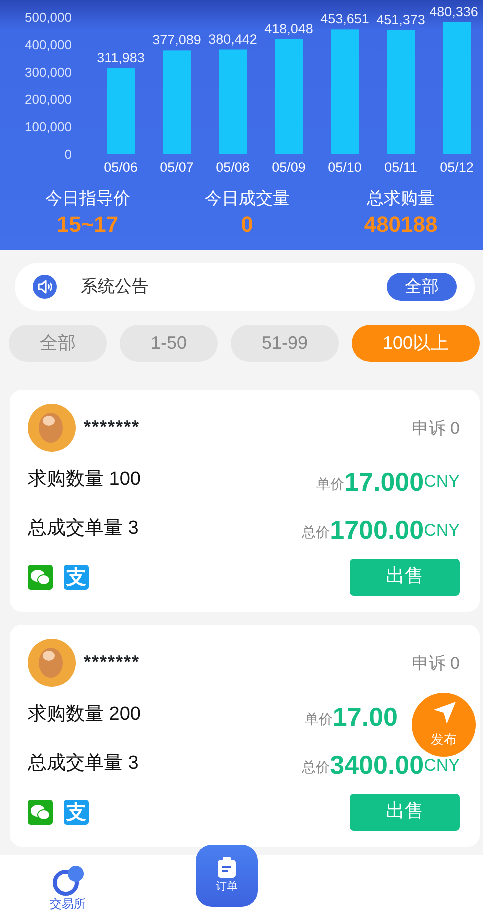  Describe the element at coordinates (68, 881) in the screenshot. I see `exchange-icon` at that location.